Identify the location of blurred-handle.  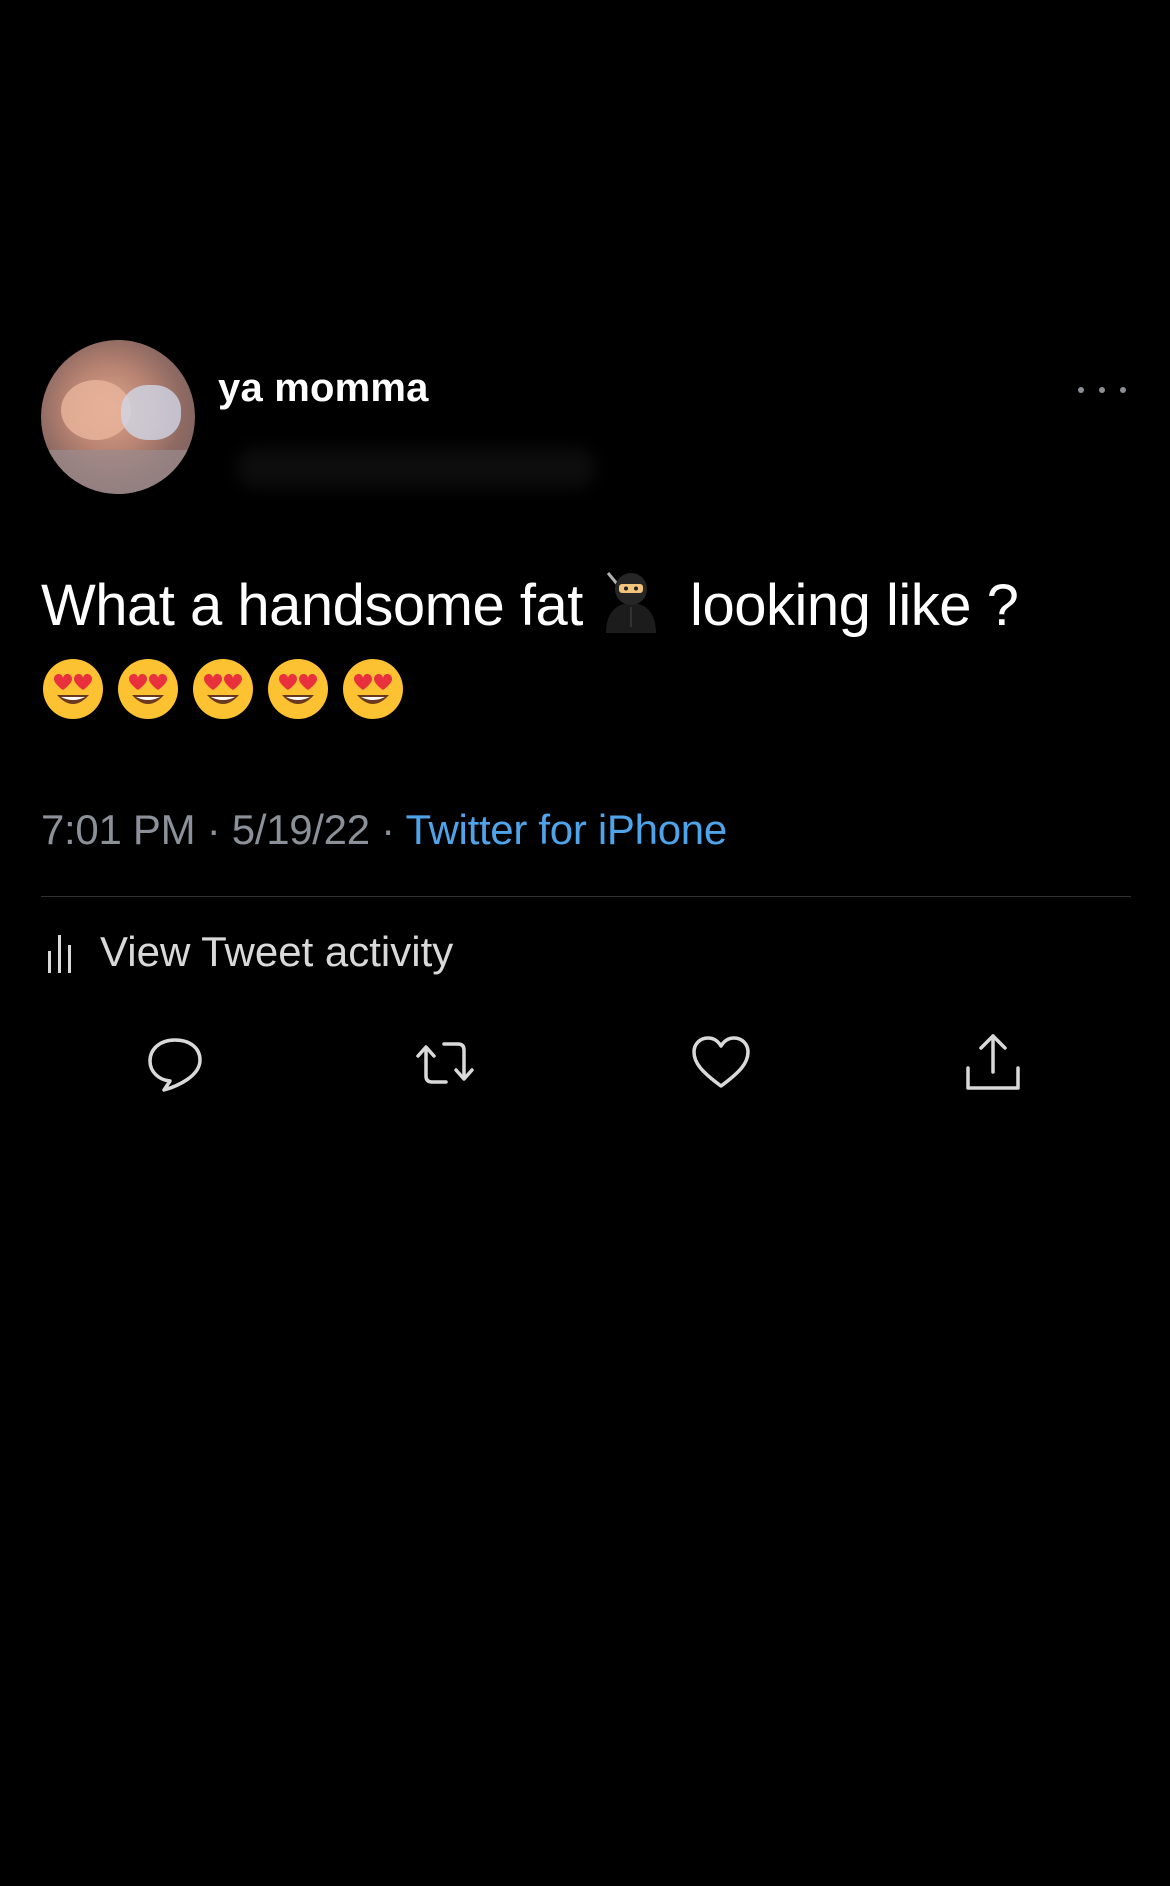
(416, 468).